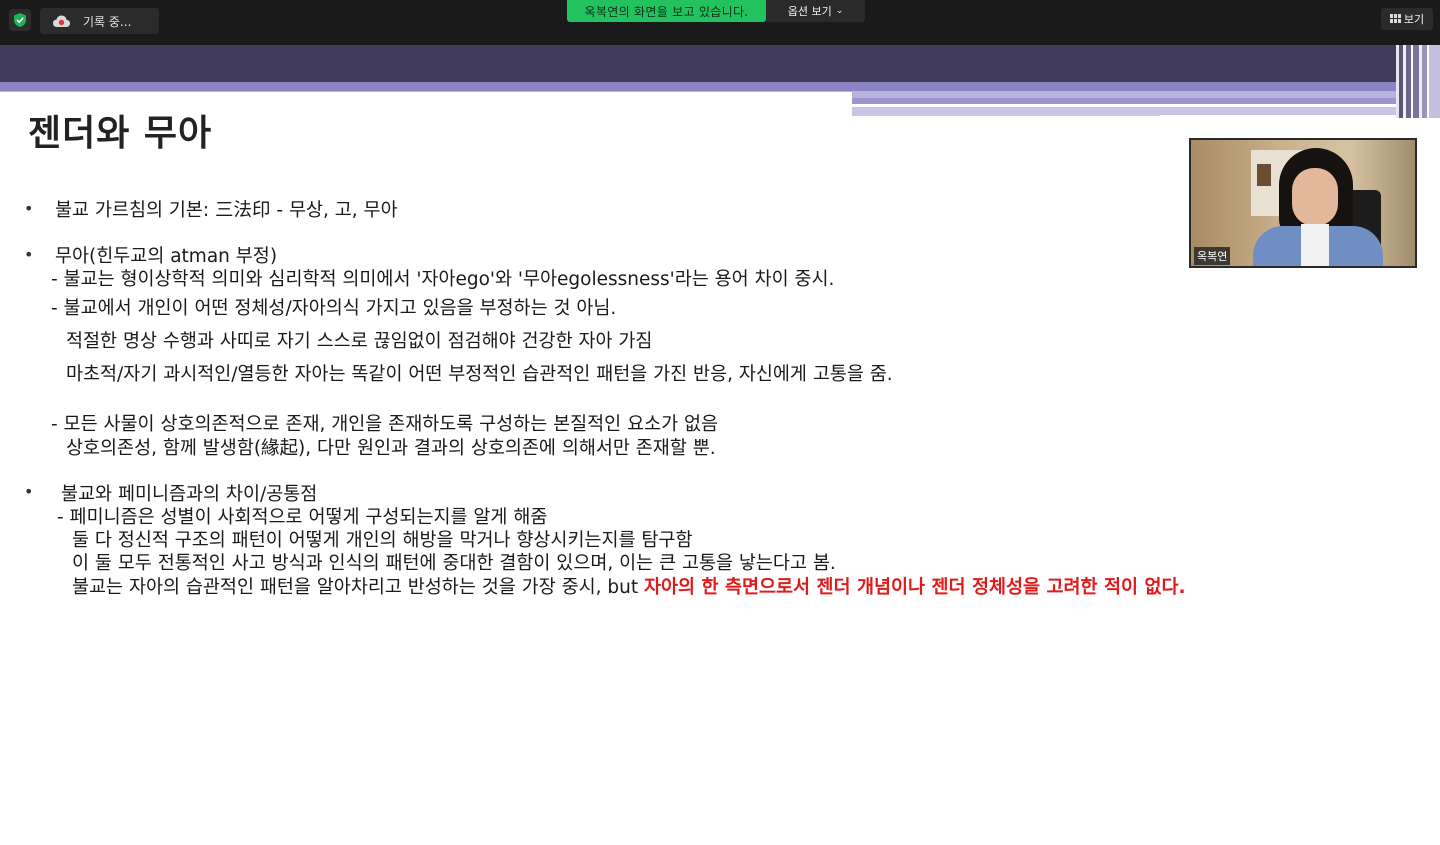 The width and height of the screenshot is (1440, 845). I want to click on participant-name: 옥복연, so click(1212, 256).